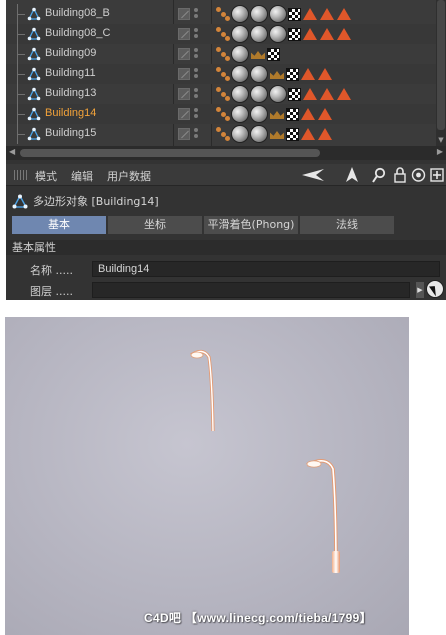 Image resolution: width=446 pixels, height=635 pixels. I want to click on scroll-left-icon: ◀, so click(12, 151).